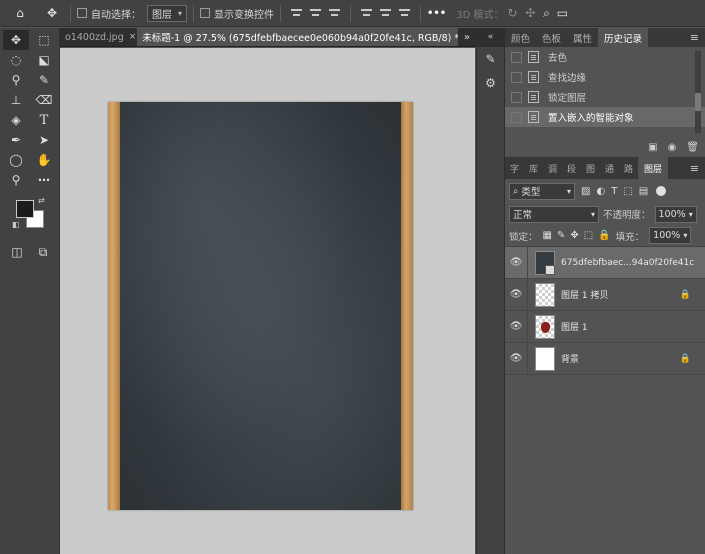 Image resolution: width=705 pixels, height=554 pixels. Describe the element at coordinates (44, 80) in the screenshot. I see `brush-tool-icon: ✎` at that location.